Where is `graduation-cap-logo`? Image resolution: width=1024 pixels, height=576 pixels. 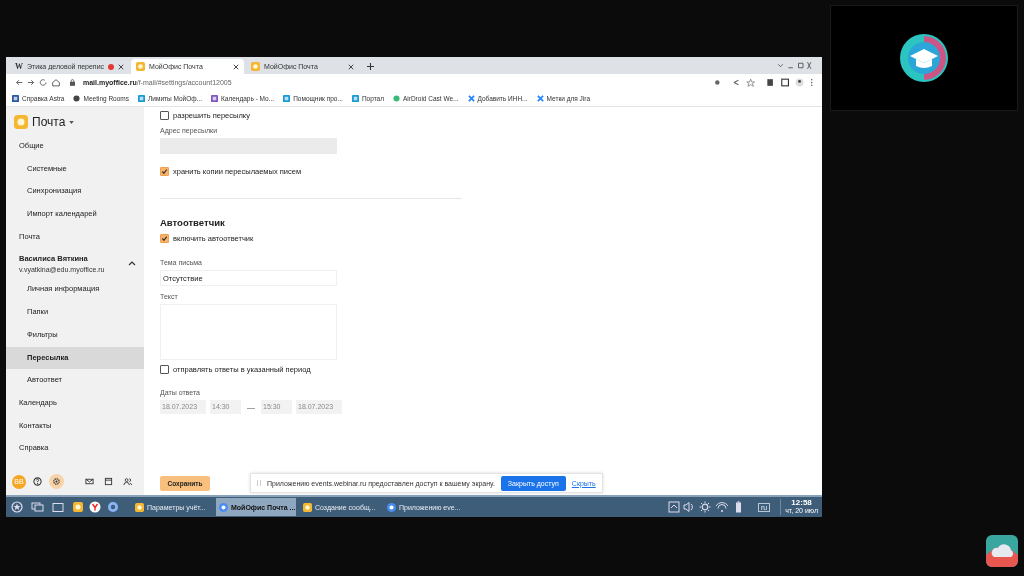 graduation-cap-logo is located at coordinates (924, 58).